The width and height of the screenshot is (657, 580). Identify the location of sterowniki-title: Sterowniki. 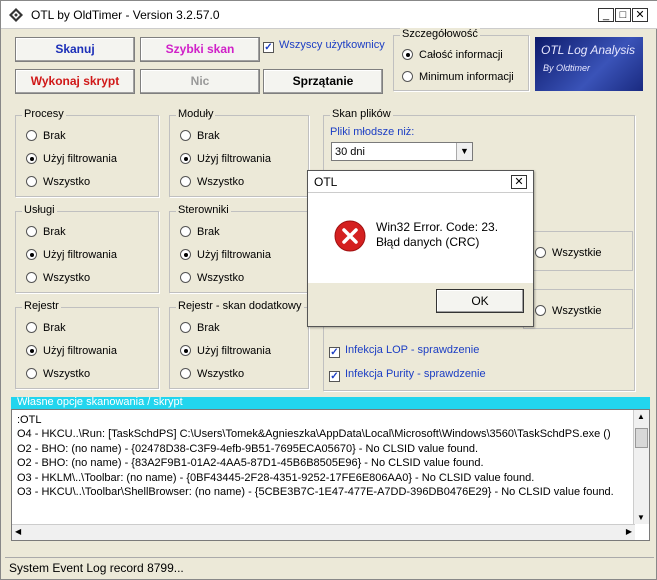
(203, 210).